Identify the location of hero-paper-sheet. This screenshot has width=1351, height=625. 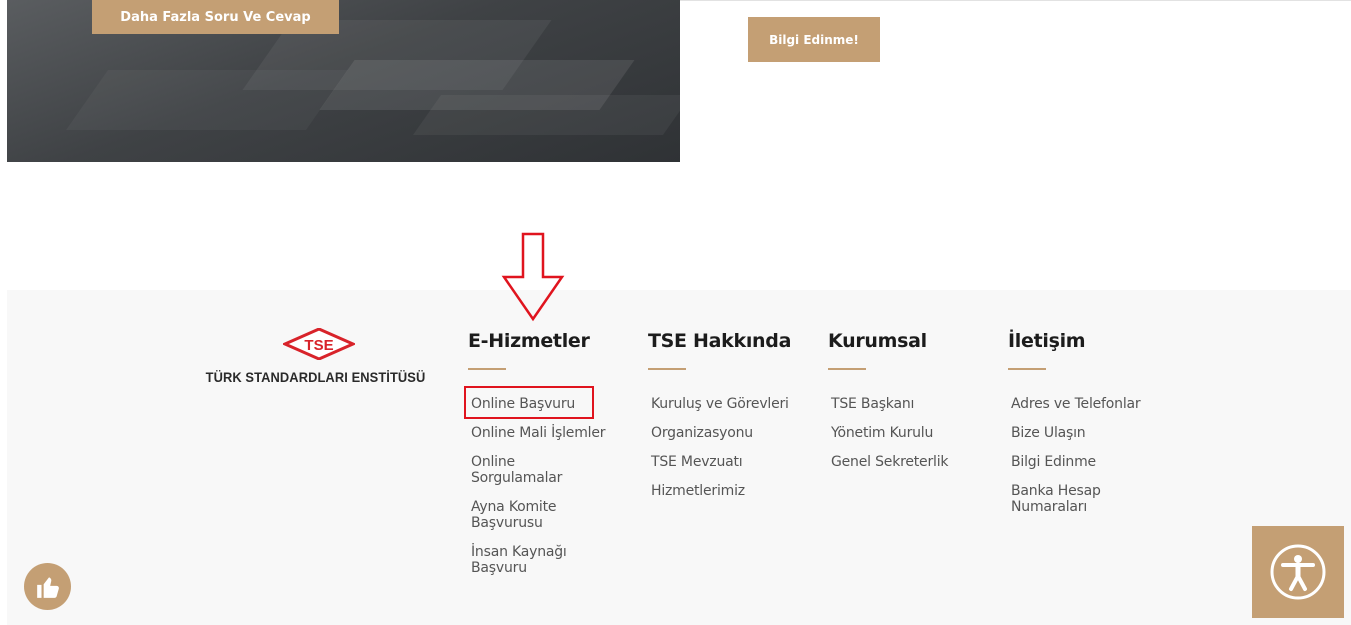
(546, 115).